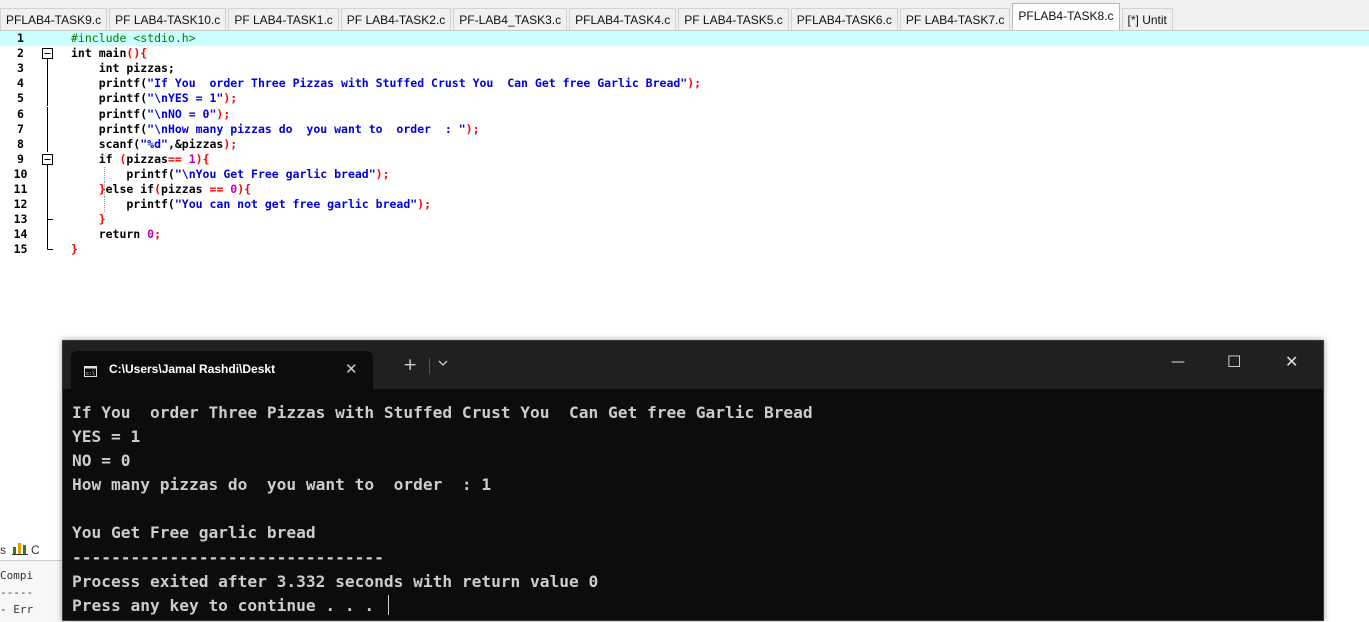  What do you see at coordinates (510, 19) in the screenshot?
I see `file-tab: PF-LAB4_TASK3.c` at bounding box center [510, 19].